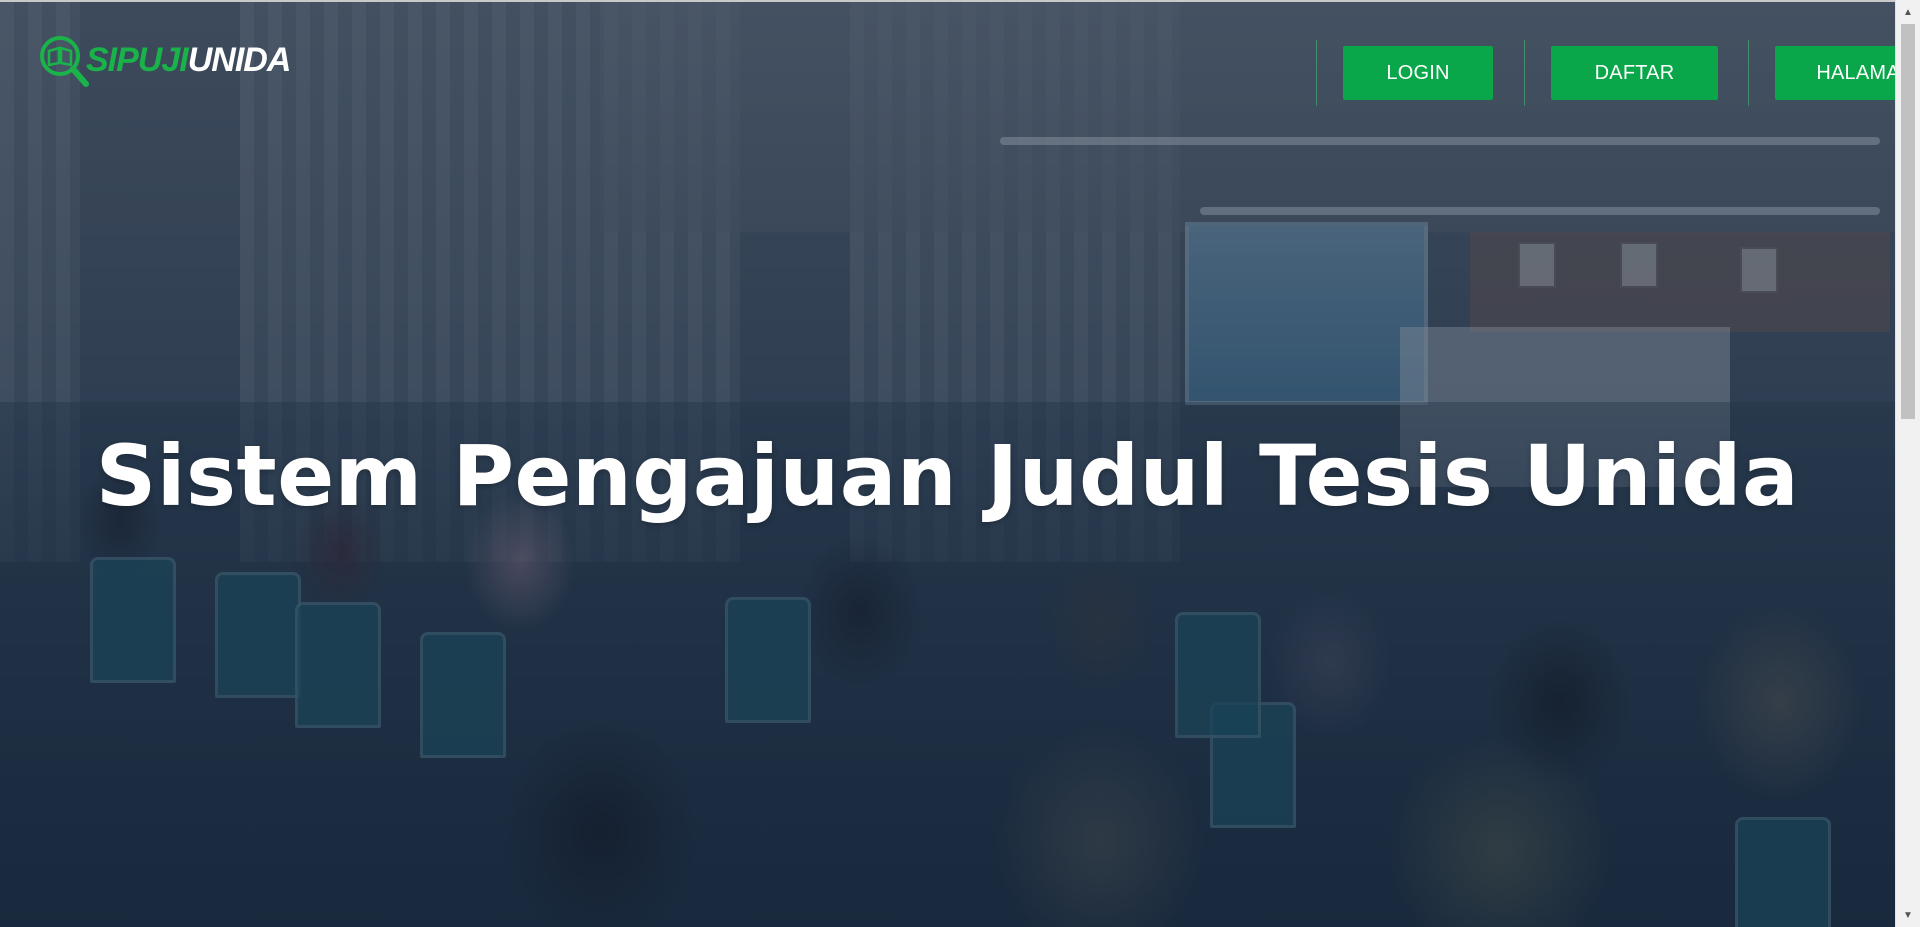 The width and height of the screenshot is (1920, 927). I want to click on logo-text: SIPUJIUNIDA, so click(189, 60).